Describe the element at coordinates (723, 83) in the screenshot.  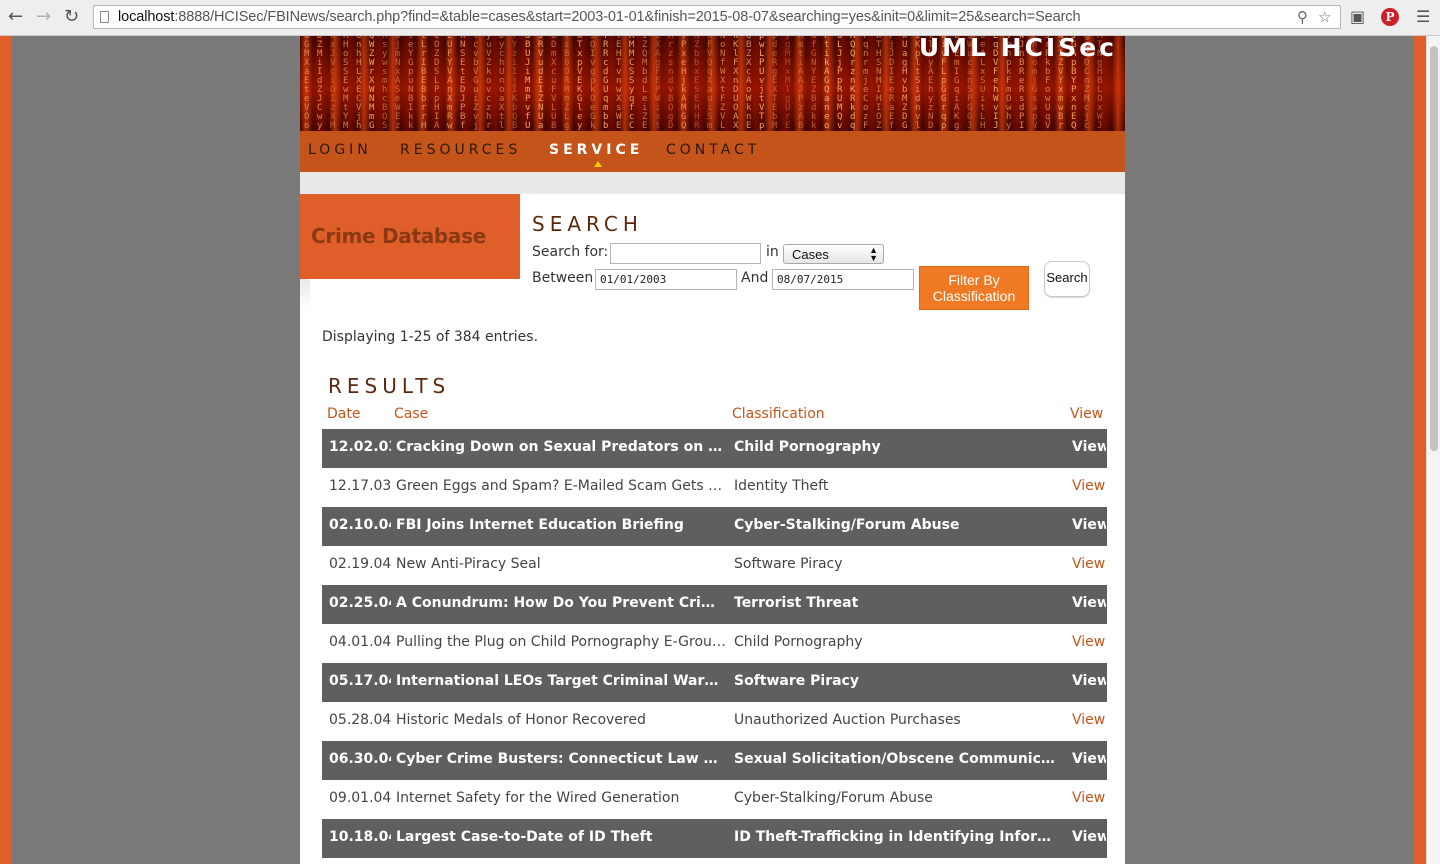
I see `matrix-column-decoration: NoNfWXtFZVL` at that location.